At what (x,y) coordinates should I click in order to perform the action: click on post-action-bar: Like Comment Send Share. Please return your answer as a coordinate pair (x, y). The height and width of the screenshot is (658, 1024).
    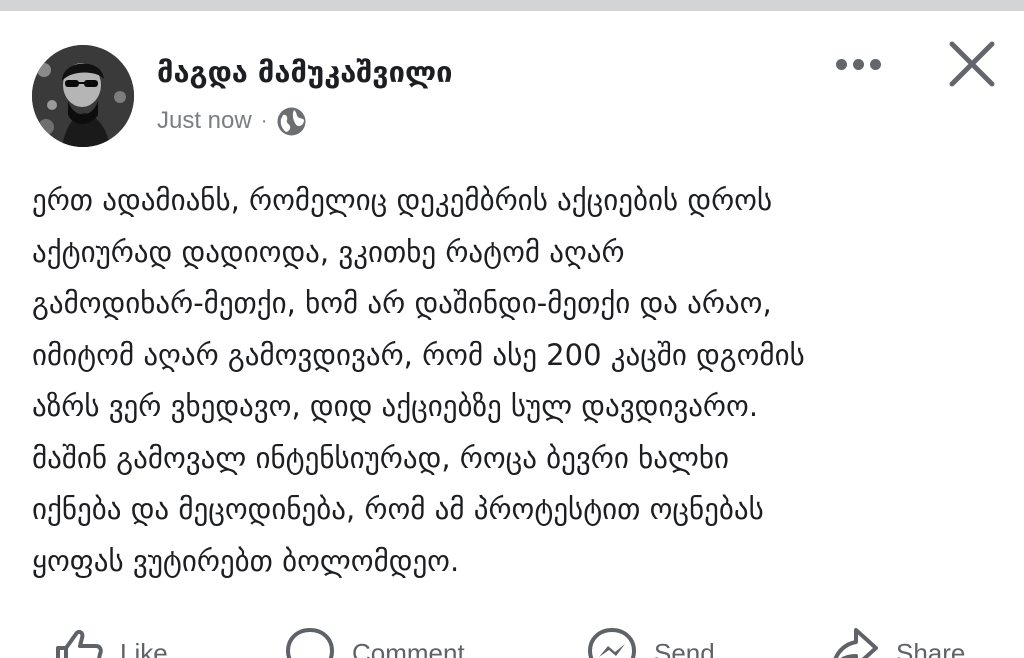
    Looking at the image, I should click on (512, 638).